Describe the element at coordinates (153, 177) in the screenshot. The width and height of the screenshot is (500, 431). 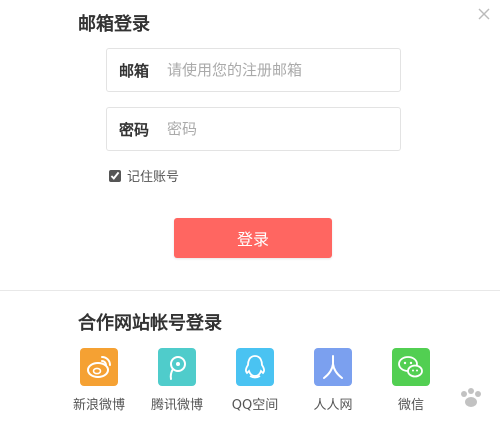
I see `remember-label: 记住账号` at that location.